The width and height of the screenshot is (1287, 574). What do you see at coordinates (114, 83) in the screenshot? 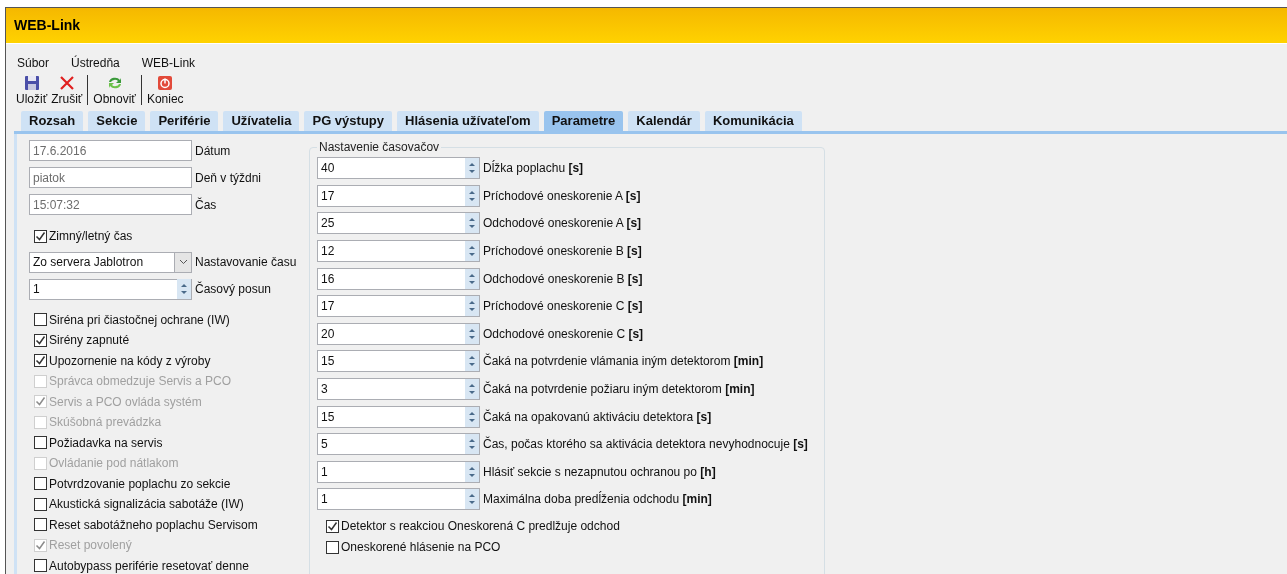
I see `refresh-icon` at bounding box center [114, 83].